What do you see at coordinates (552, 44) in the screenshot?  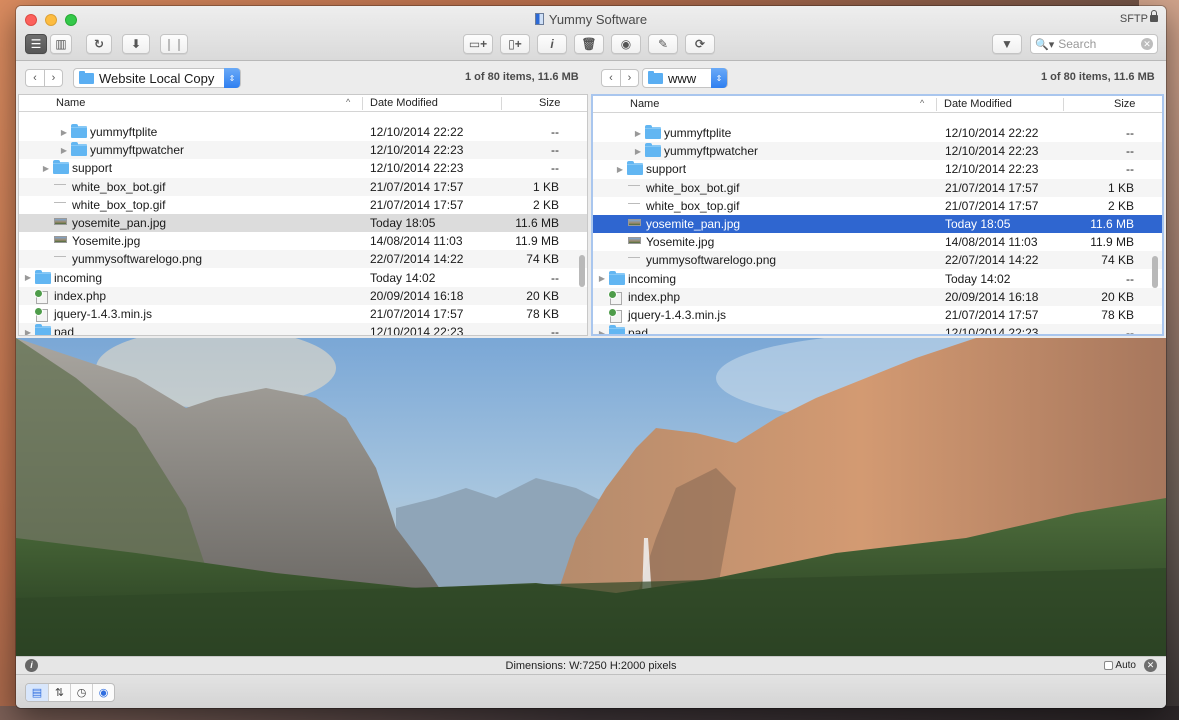 I see `get-info-button: i` at bounding box center [552, 44].